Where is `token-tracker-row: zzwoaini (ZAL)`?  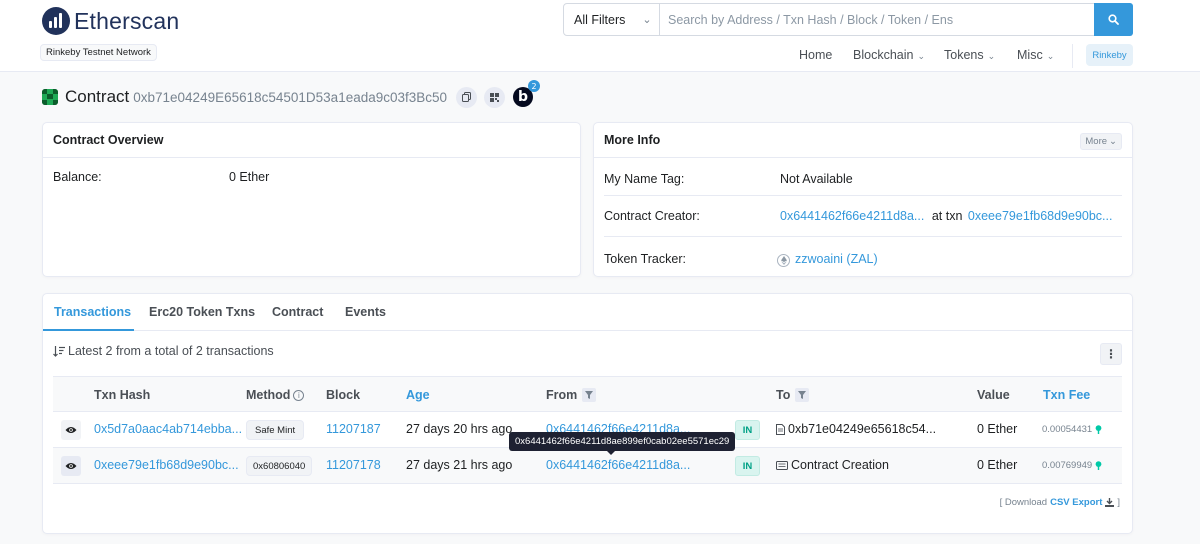
token-tracker-row: zzwoaini (ZAL) is located at coordinates (827, 259).